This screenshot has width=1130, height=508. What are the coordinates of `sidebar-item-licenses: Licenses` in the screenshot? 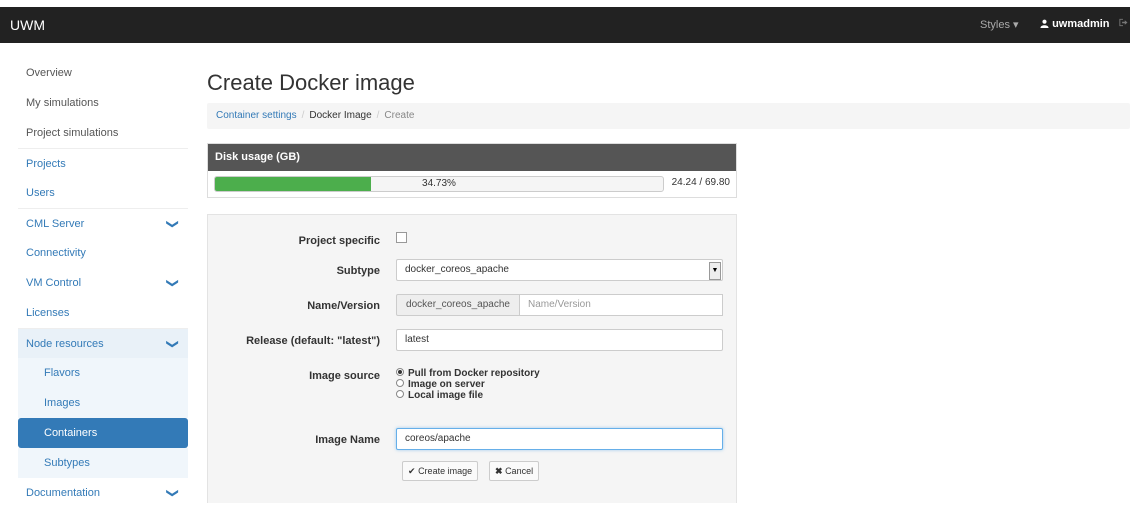 It's located at (103, 313).